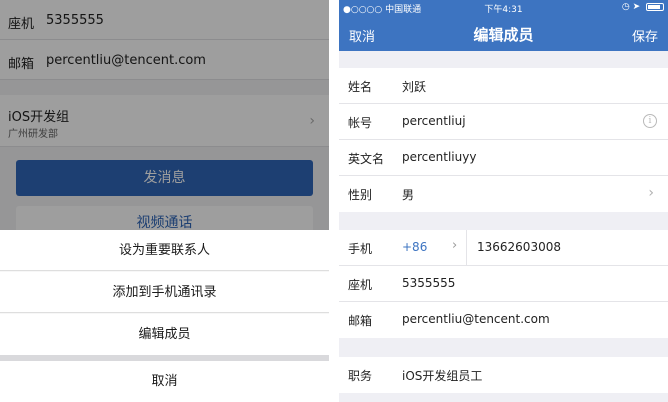  I want to click on edit-member-button: 编辑成员, so click(164, 334).